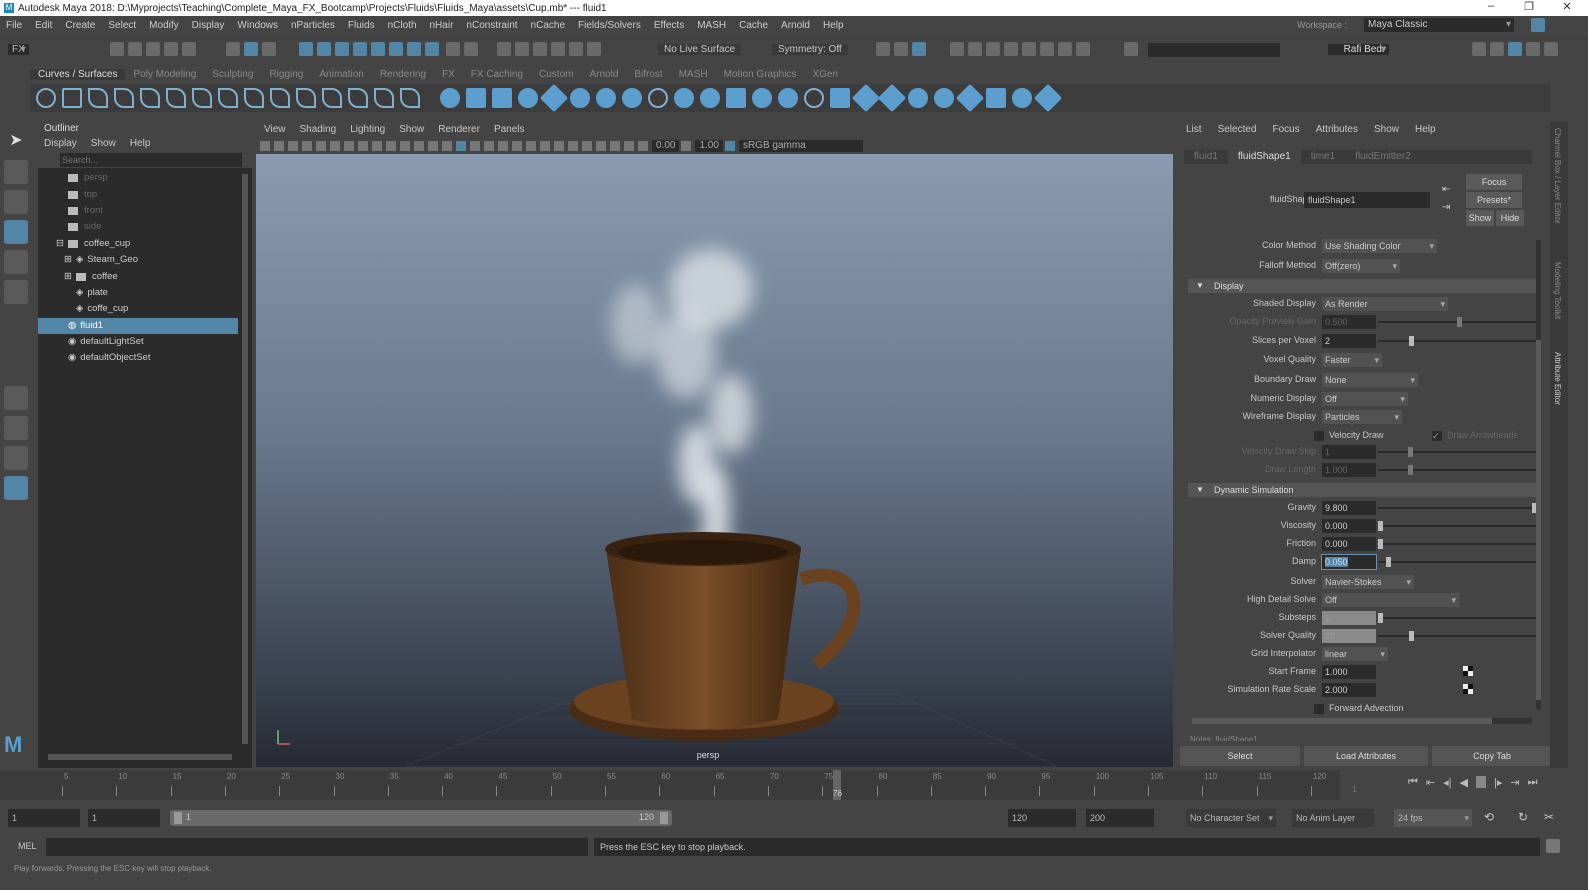 This screenshot has height=890, width=1588. What do you see at coordinates (44, 818) in the screenshot?
I see `animation-start-field: 1` at bounding box center [44, 818].